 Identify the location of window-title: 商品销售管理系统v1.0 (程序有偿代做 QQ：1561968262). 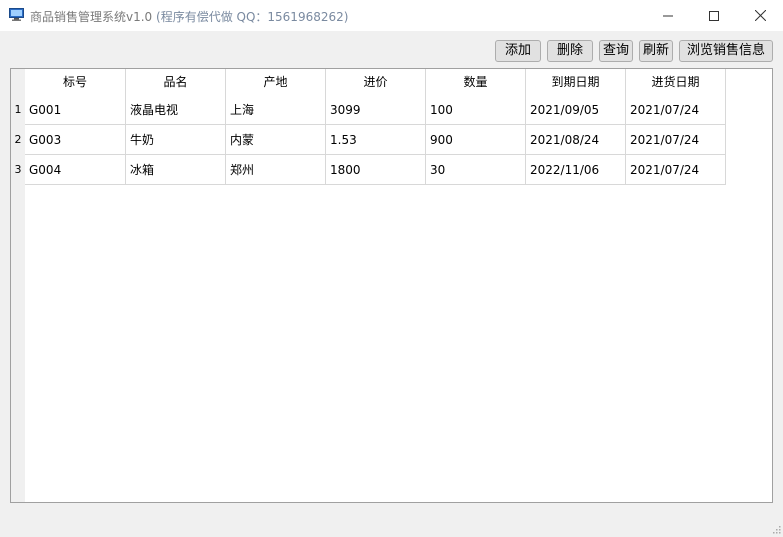
(189, 16).